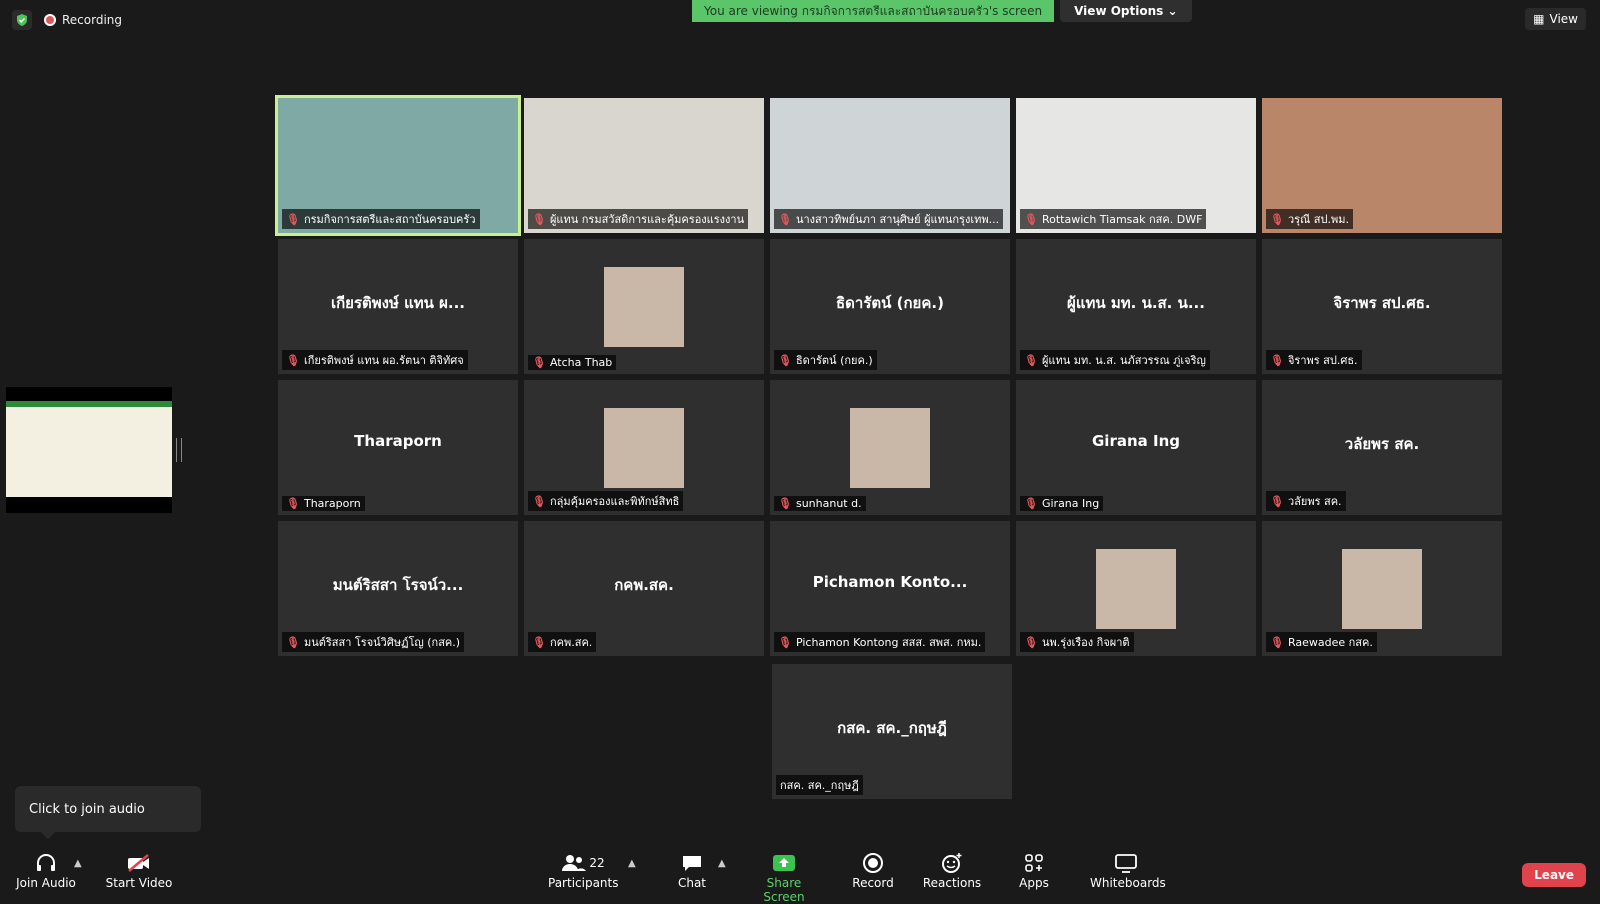  I want to click on view-options-button: View Options ⌄, so click(1126, 11).